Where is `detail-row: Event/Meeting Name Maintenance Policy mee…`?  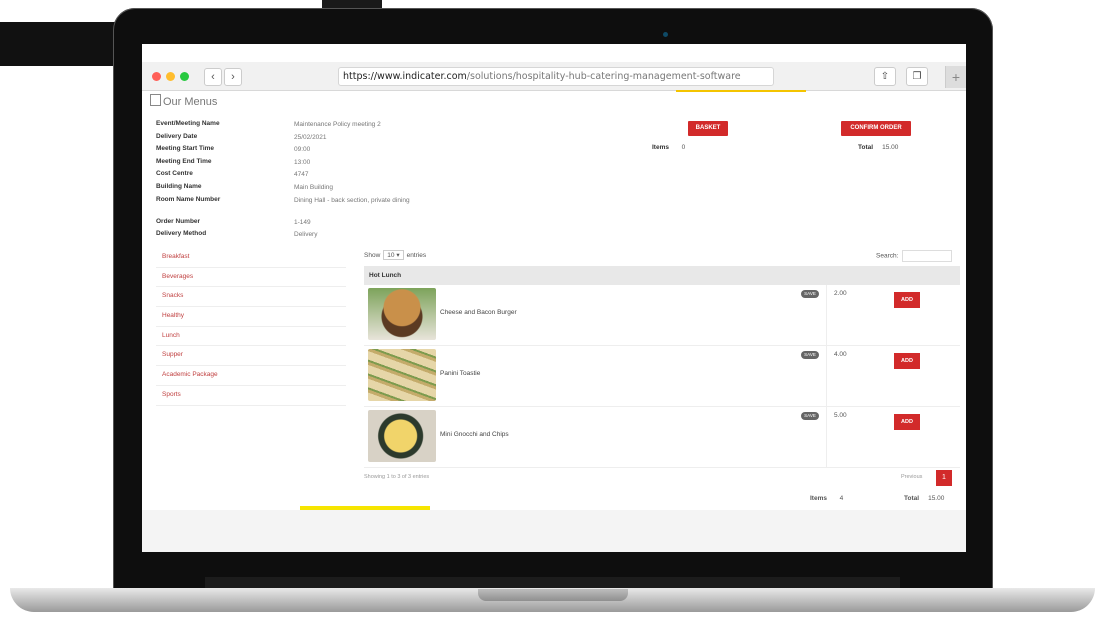 detail-row: Event/Meeting Name Maintenance Policy mee… is located at coordinates (286, 126).